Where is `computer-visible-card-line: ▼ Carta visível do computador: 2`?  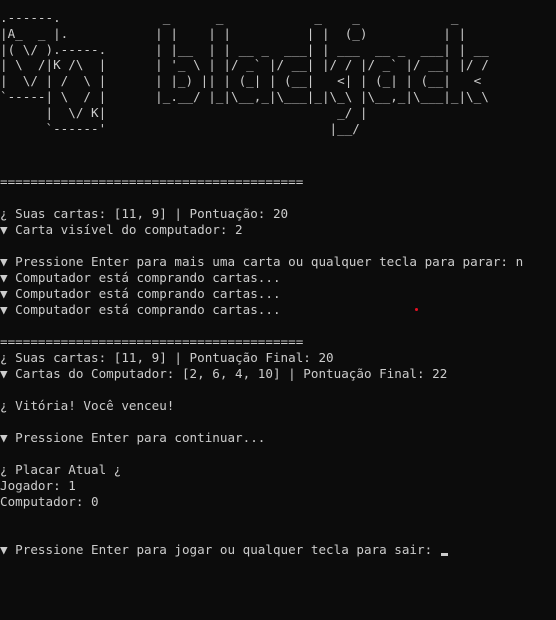 computer-visible-card-line: ▼ Carta visível do computador: 2 is located at coordinates (121, 229).